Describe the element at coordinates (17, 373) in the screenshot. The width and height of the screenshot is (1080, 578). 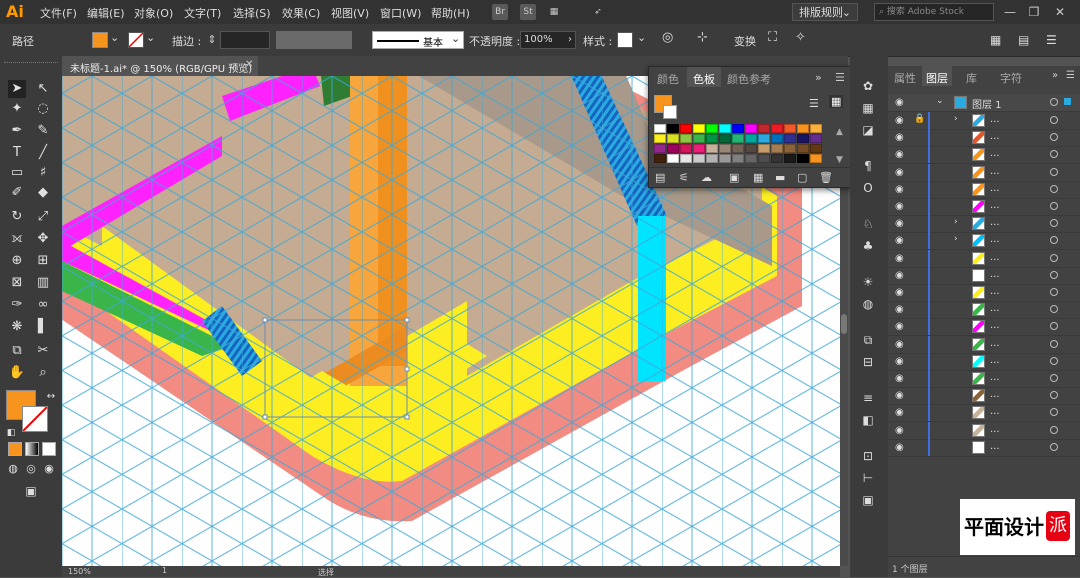
I see `hand-tool-icon: ✋` at that location.